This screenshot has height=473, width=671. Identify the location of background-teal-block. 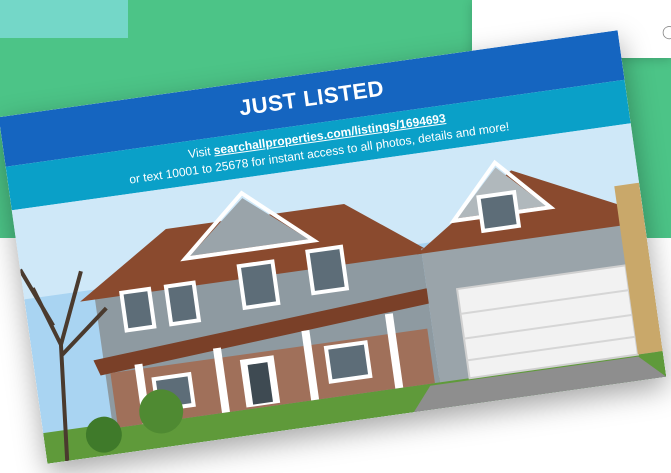
(64, 19).